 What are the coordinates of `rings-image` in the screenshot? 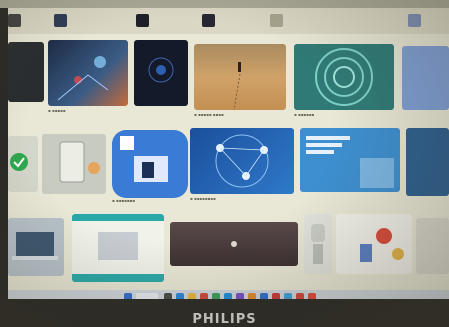 It's located at (344, 77).